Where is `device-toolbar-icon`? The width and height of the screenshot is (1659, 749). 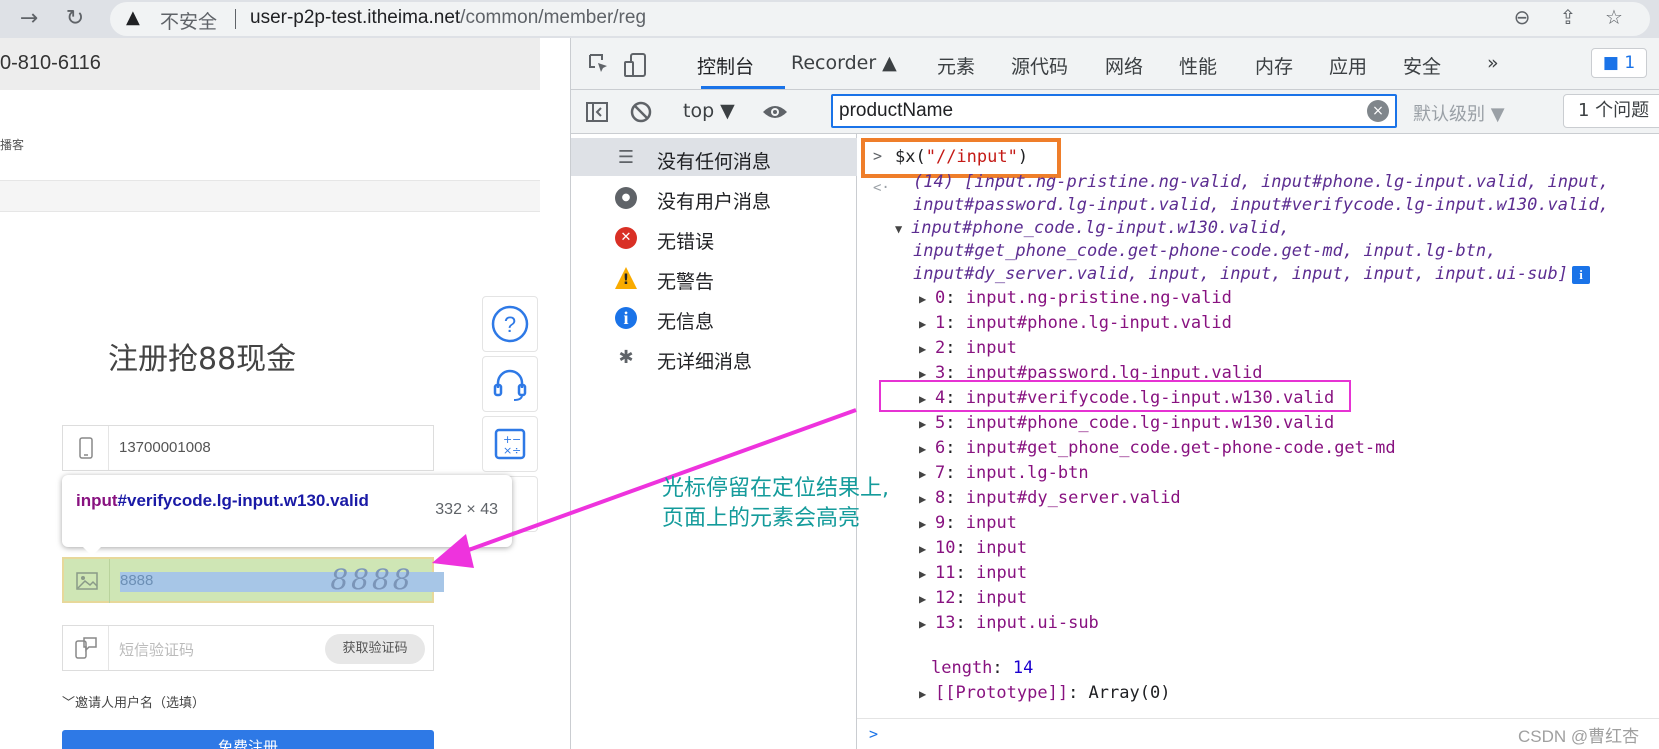 device-toolbar-icon is located at coordinates (636, 67).